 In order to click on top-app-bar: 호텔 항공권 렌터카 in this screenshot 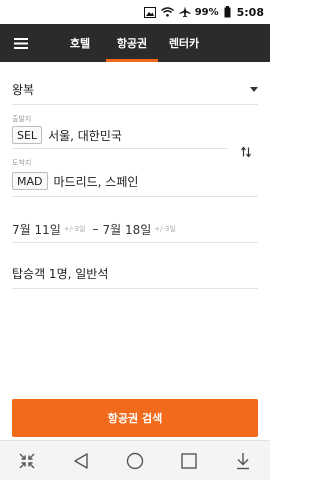, I will do `click(135, 43)`.